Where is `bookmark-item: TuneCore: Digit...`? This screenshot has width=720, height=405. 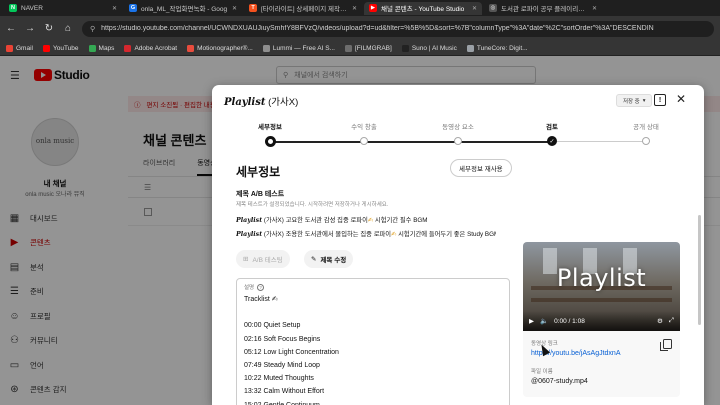
bookmark-item: TuneCore: Digit... is located at coordinates (497, 48).